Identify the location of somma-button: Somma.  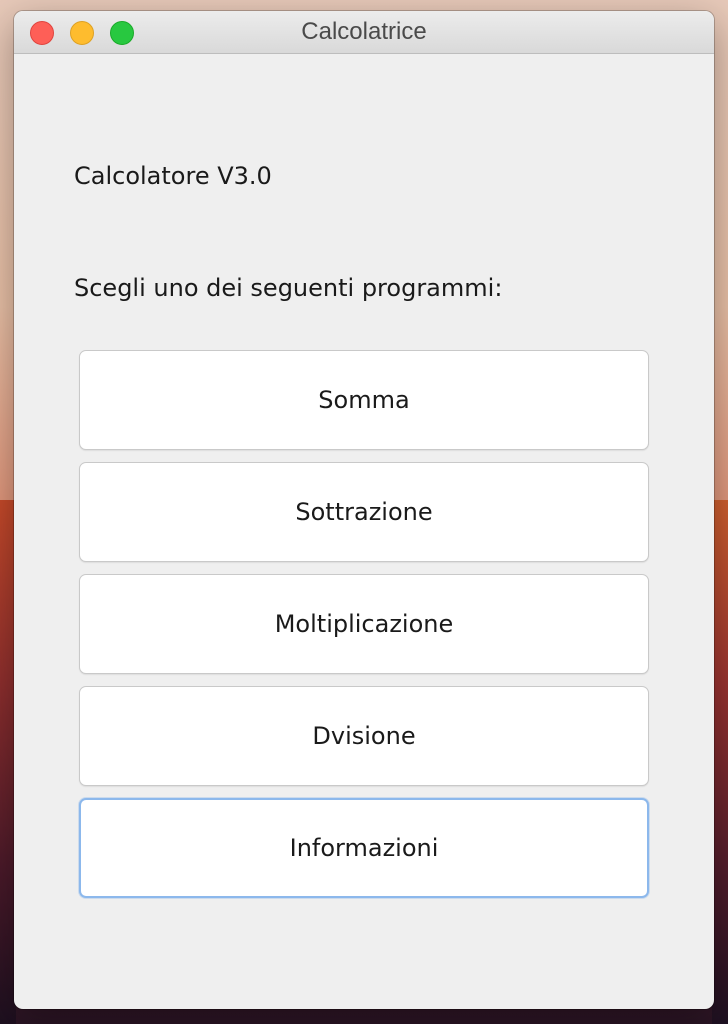
(364, 400).